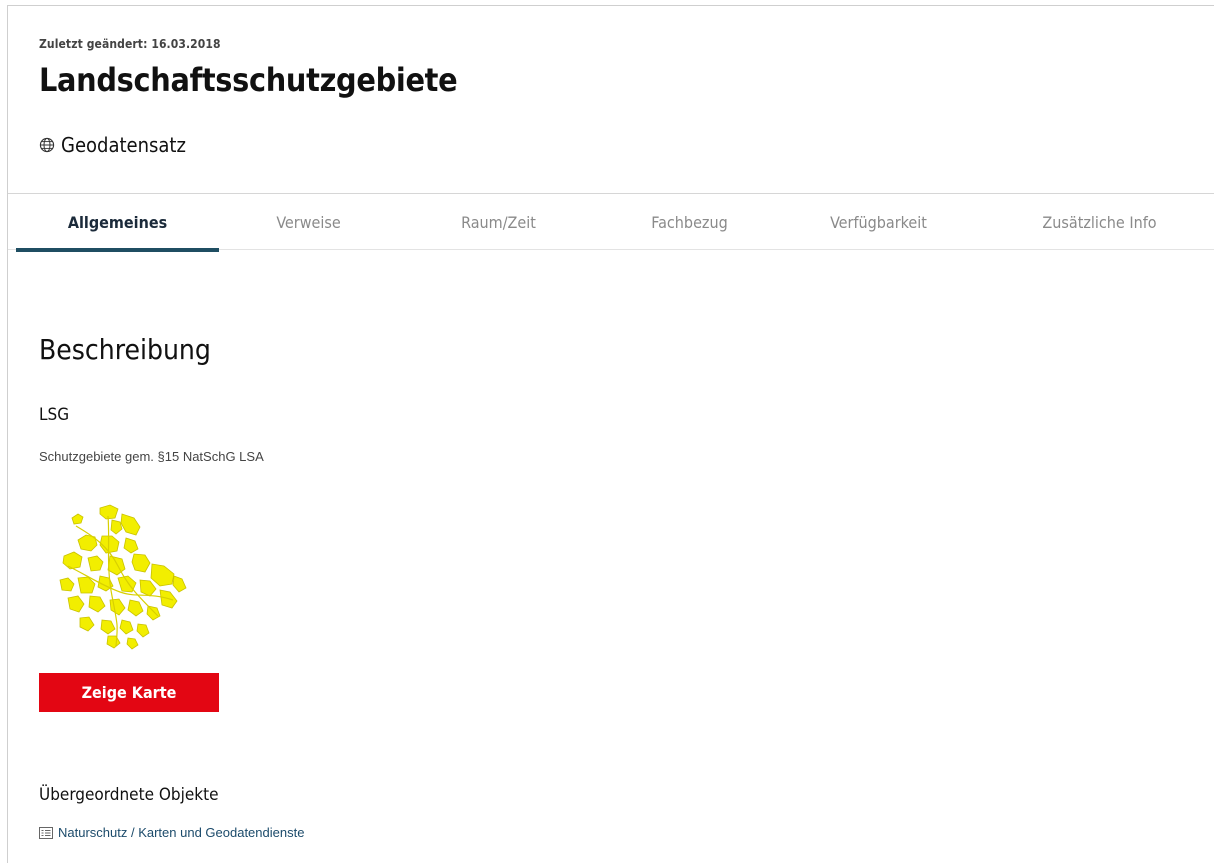 The width and height of the screenshot is (1214, 863). I want to click on dataset-type: Geodatensatz, so click(112, 145).